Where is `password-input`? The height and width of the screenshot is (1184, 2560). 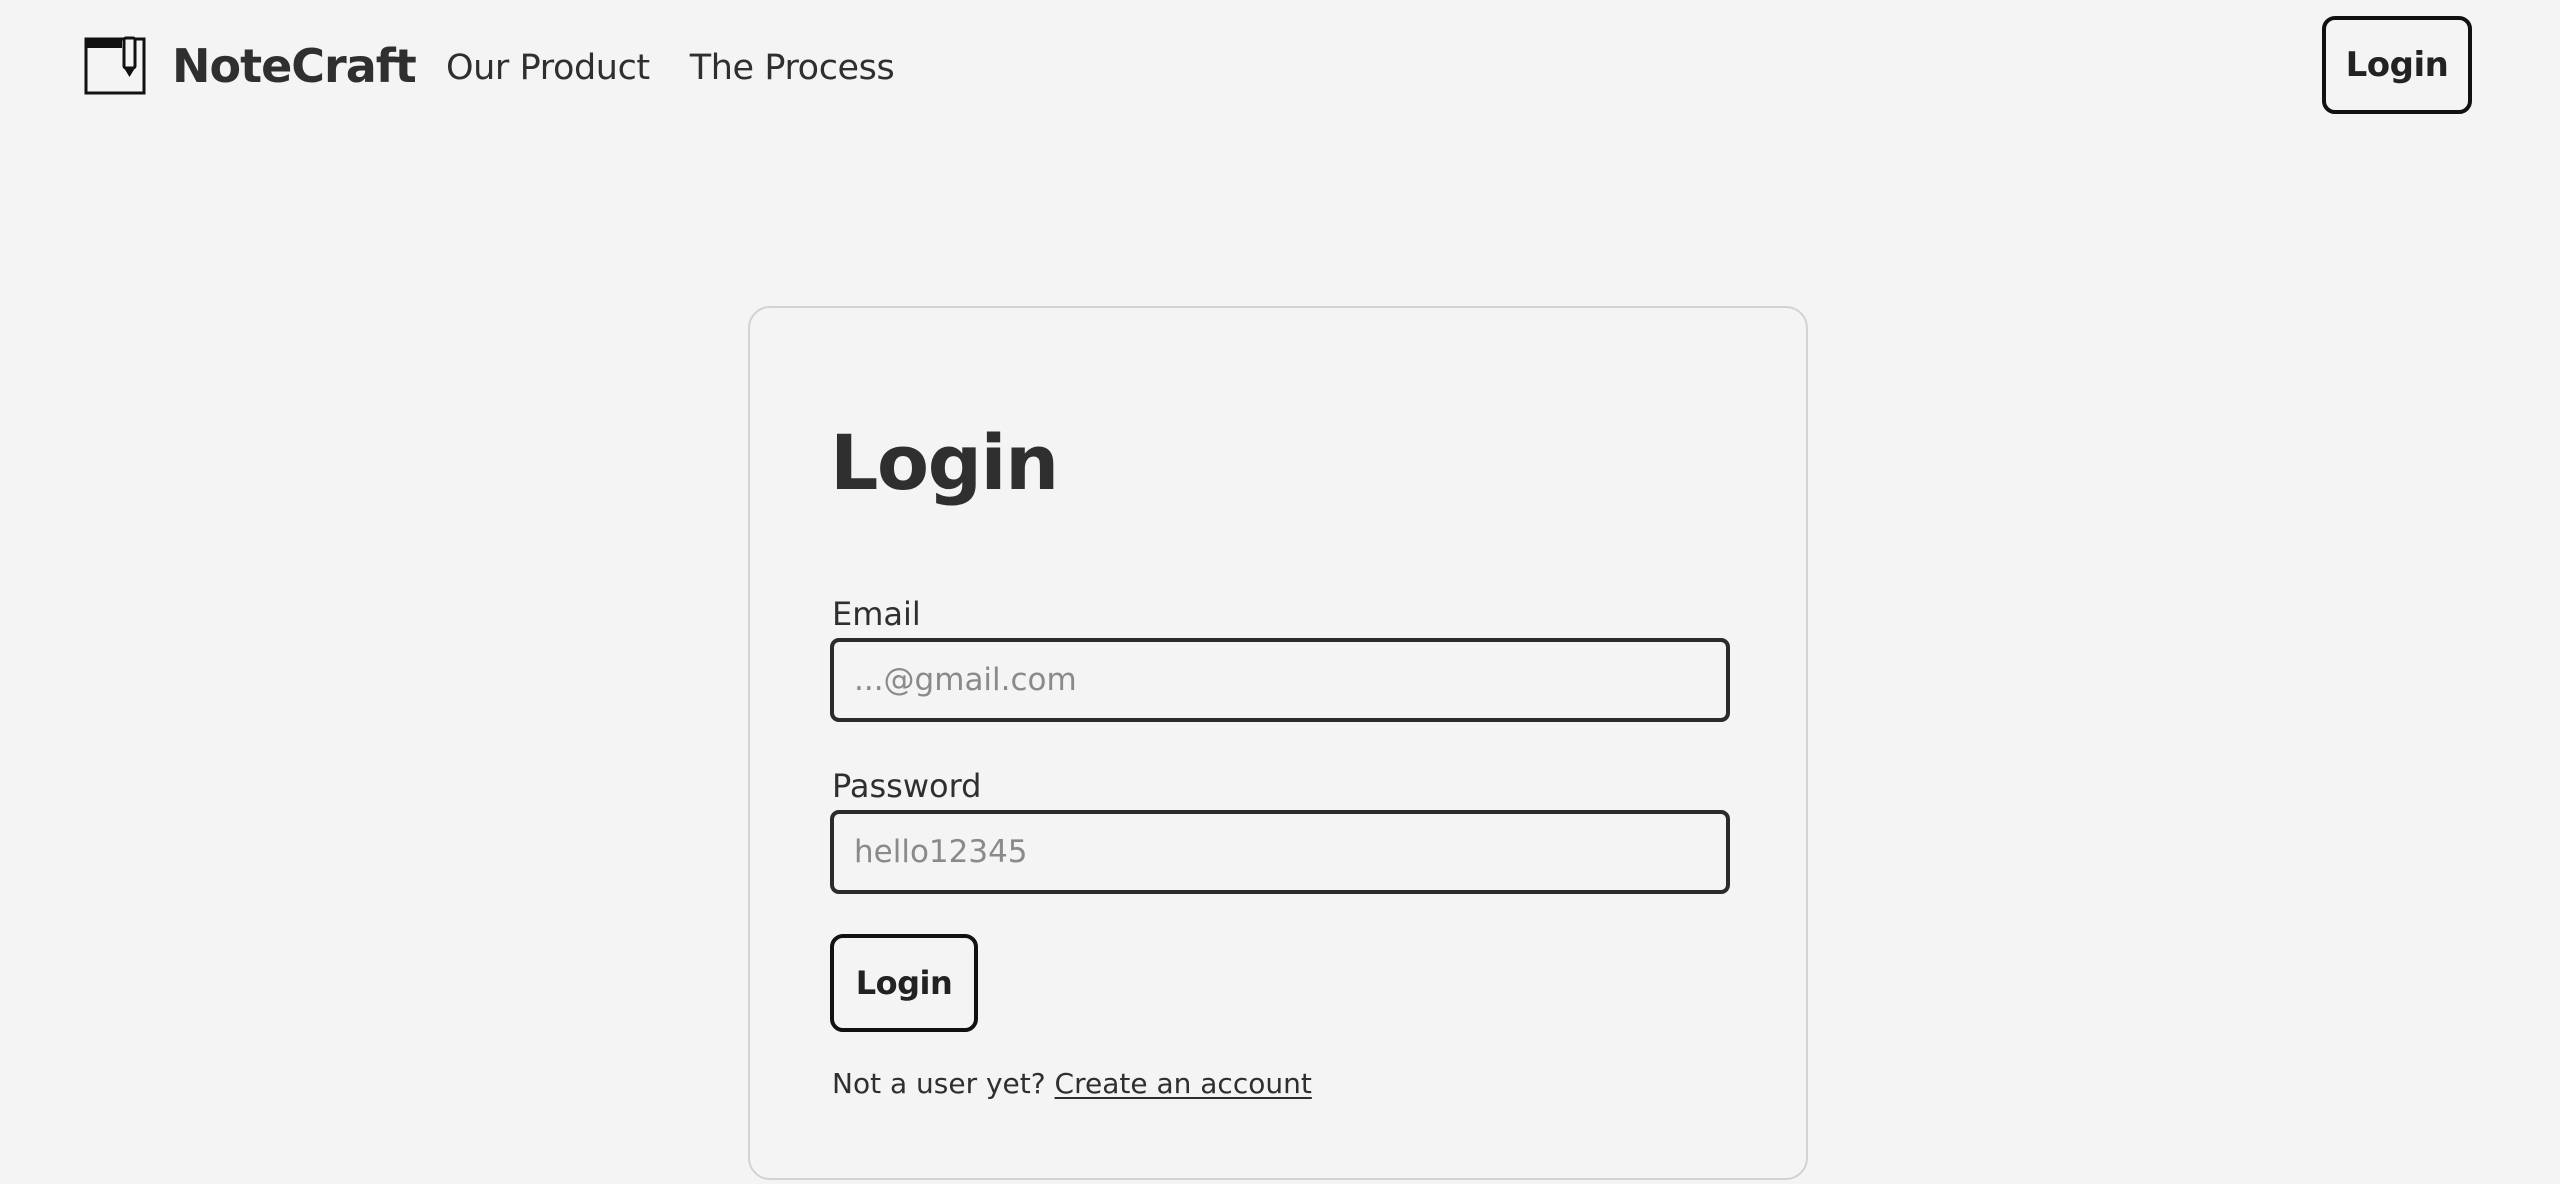 password-input is located at coordinates (1280, 852).